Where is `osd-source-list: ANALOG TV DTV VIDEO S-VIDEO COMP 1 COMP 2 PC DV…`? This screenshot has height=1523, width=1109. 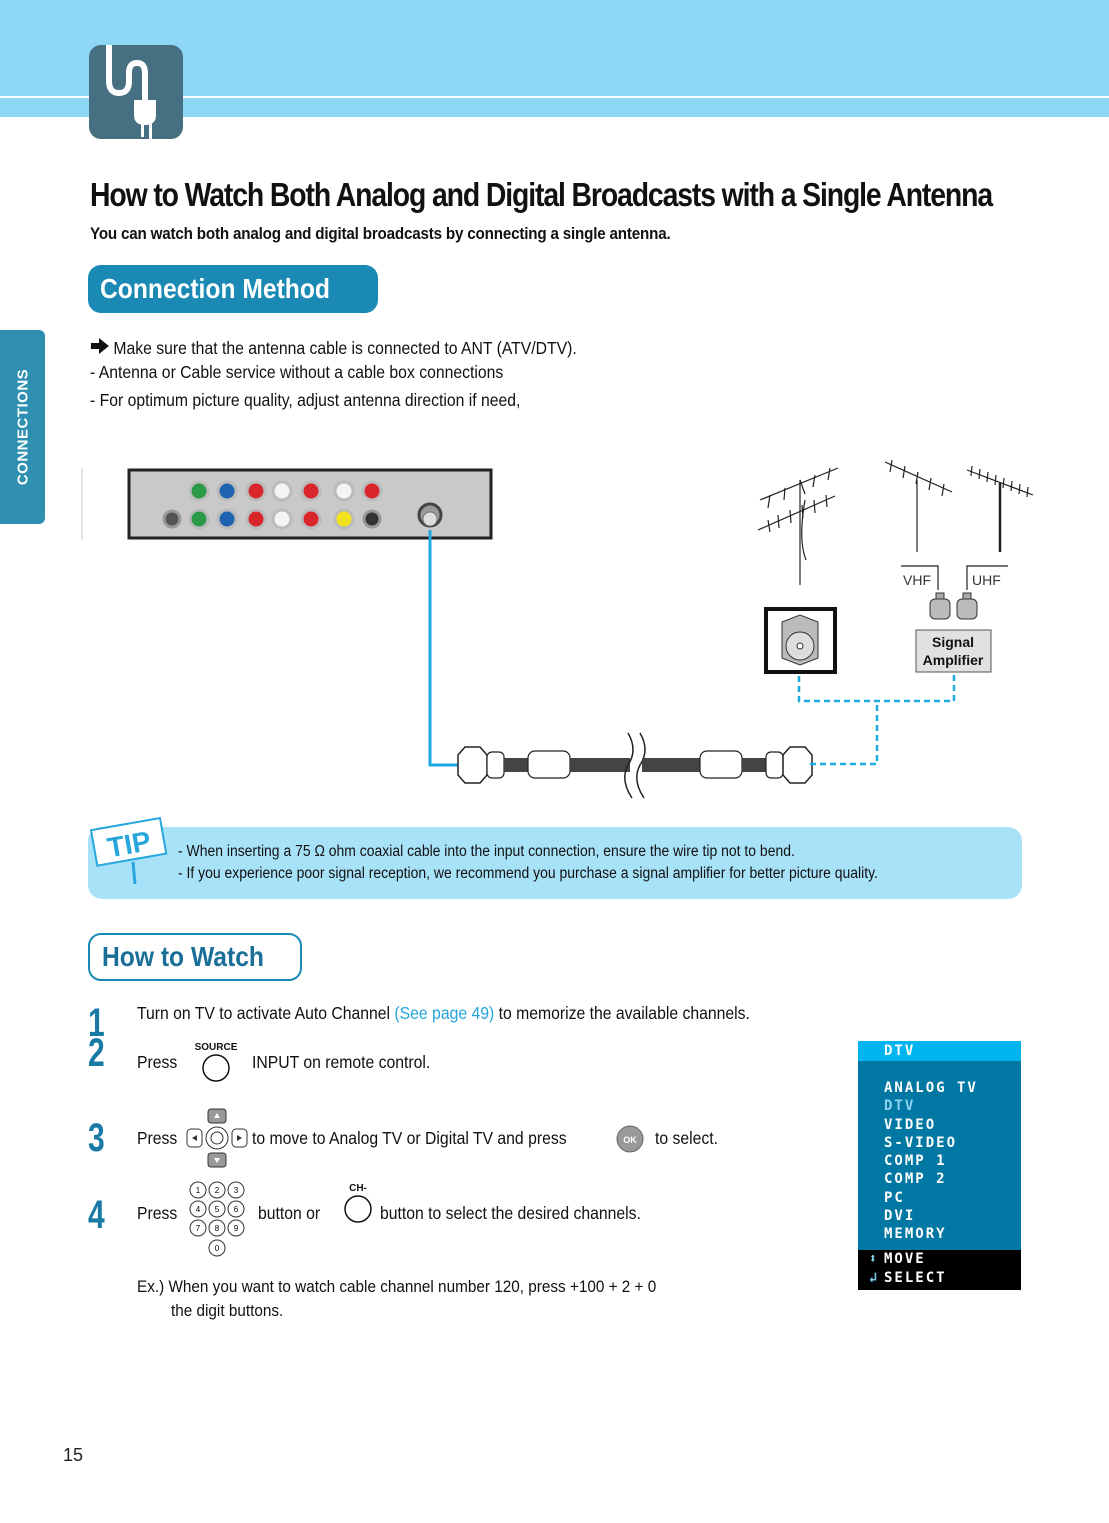
osd-source-list: ANALOG TV DTV VIDEO S-VIDEO COMP 1 COMP 2 PC DV… is located at coordinates (931, 1161).